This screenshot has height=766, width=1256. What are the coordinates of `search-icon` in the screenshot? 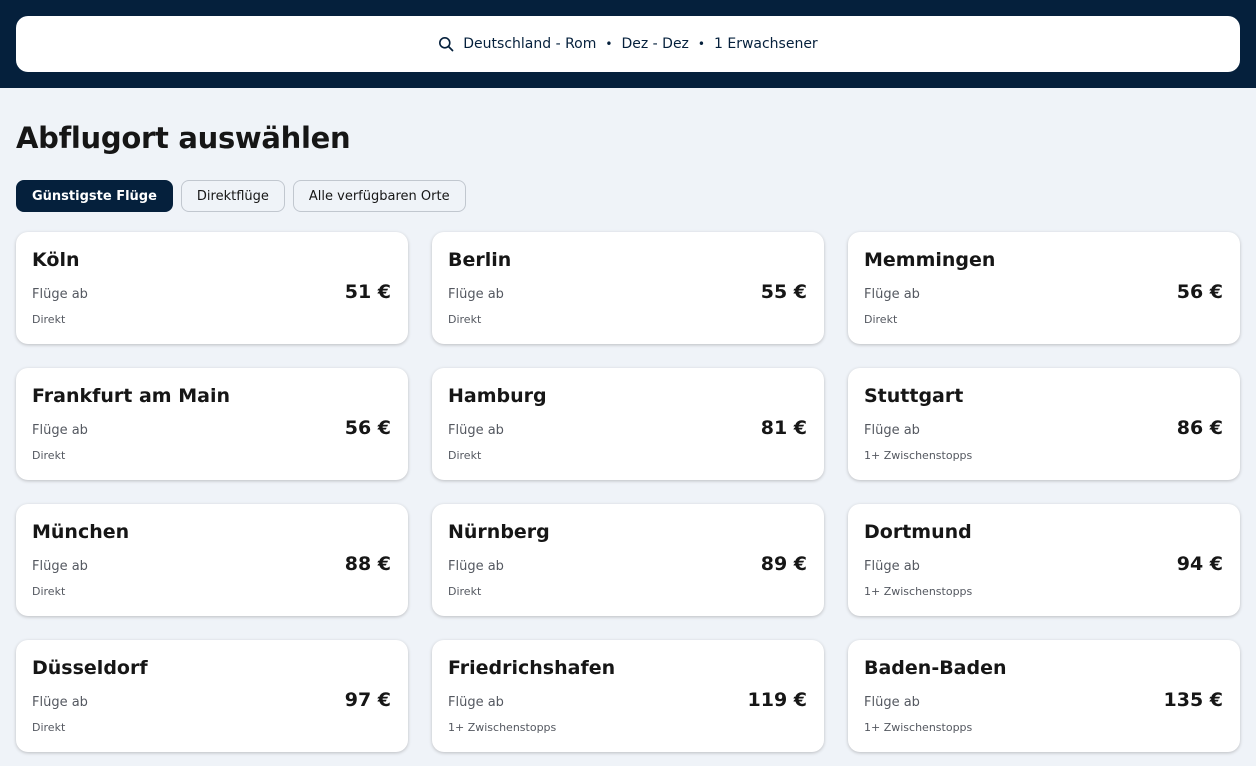 It's located at (446, 44).